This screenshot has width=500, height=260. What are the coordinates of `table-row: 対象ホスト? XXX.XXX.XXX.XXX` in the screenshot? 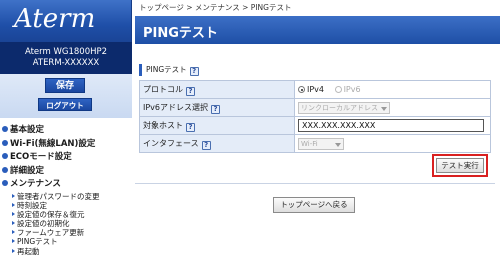 It's located at (315, 125).